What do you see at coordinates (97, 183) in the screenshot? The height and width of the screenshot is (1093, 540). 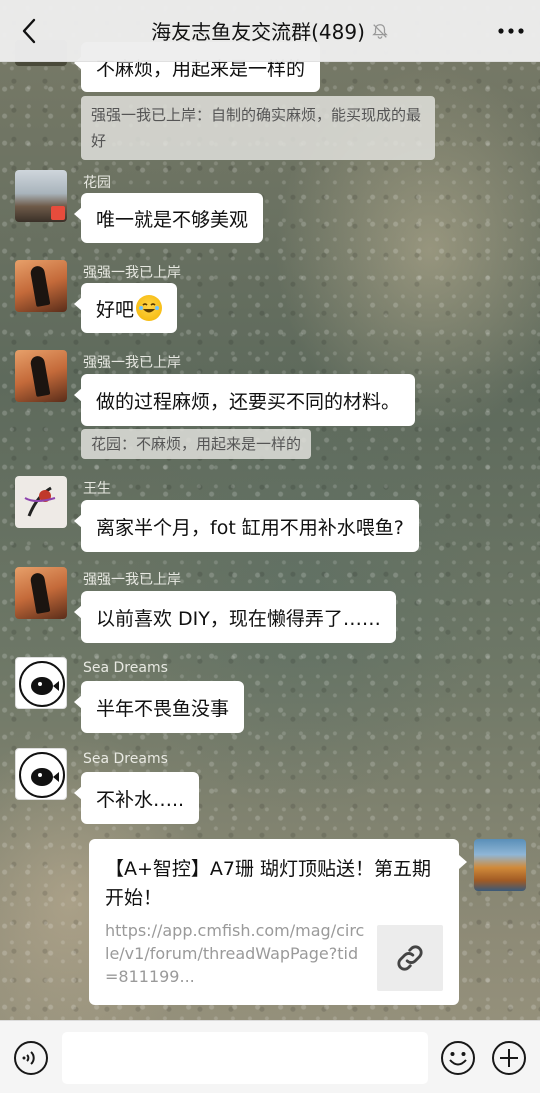 I see `sender-name: 花园` at bounding box center [97, 183].